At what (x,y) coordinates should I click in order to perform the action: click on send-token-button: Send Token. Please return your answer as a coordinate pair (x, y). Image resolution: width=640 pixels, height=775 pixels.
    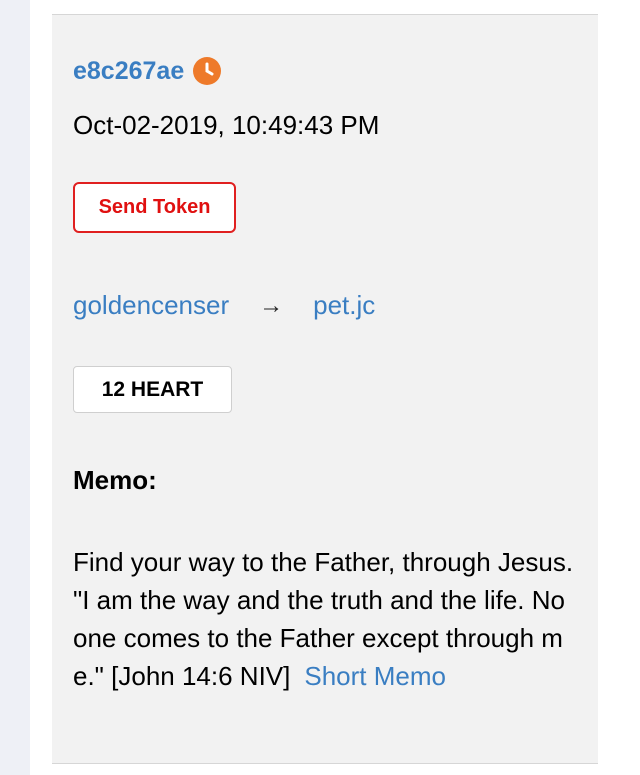
    Looking at the image, I should click on (154, 207).